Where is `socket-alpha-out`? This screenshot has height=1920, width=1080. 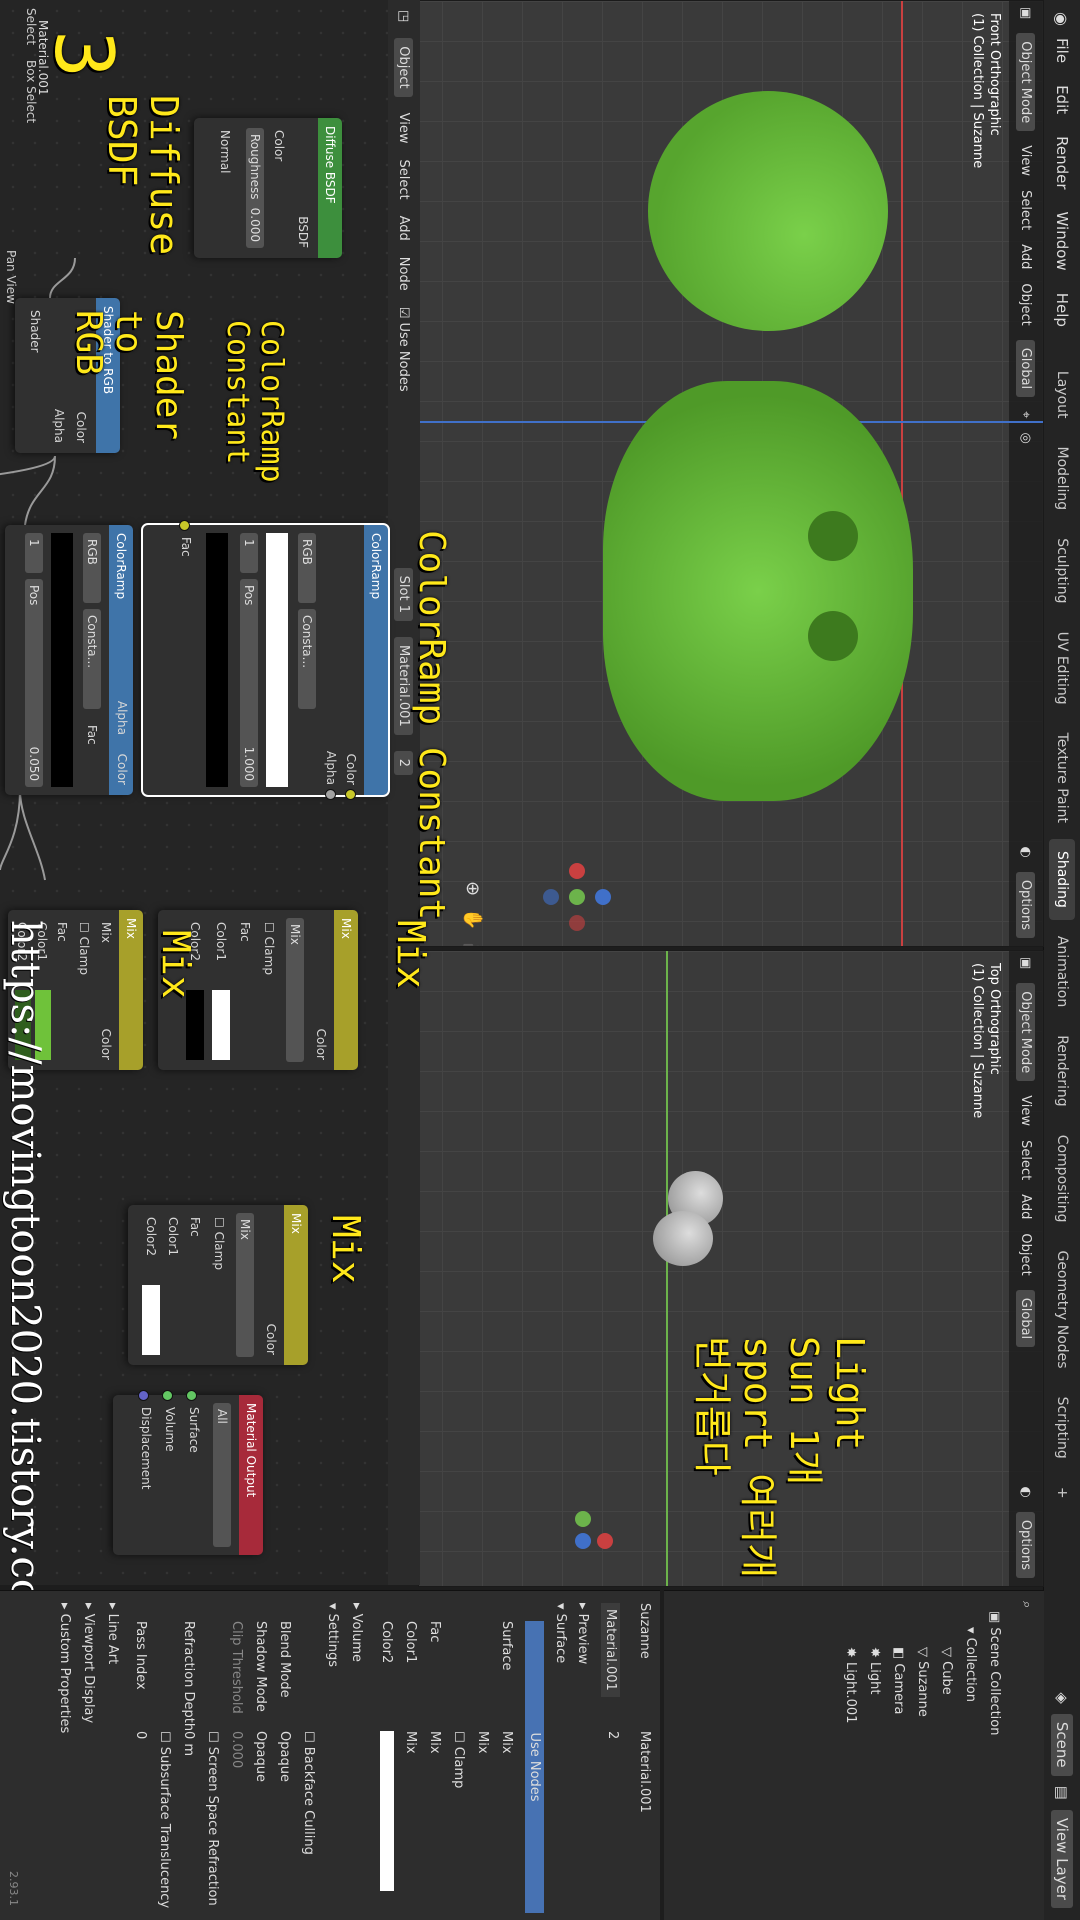 socket-alpha-out is located at coordinates (330, 794).